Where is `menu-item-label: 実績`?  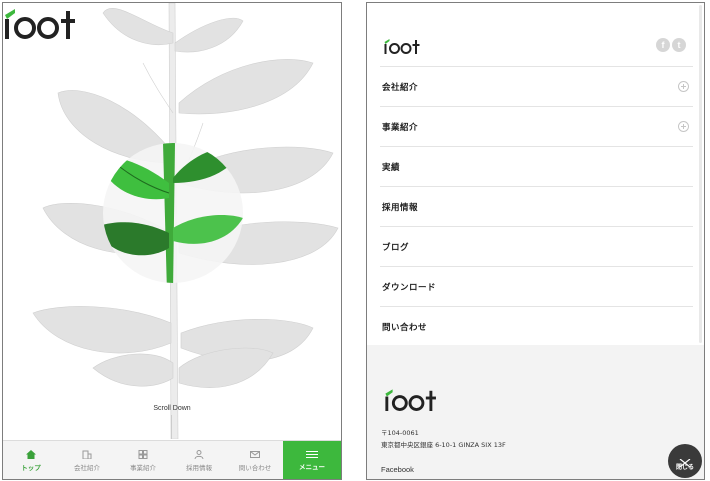 menu-item-label: 実績 is located at coordinates (391, 167).